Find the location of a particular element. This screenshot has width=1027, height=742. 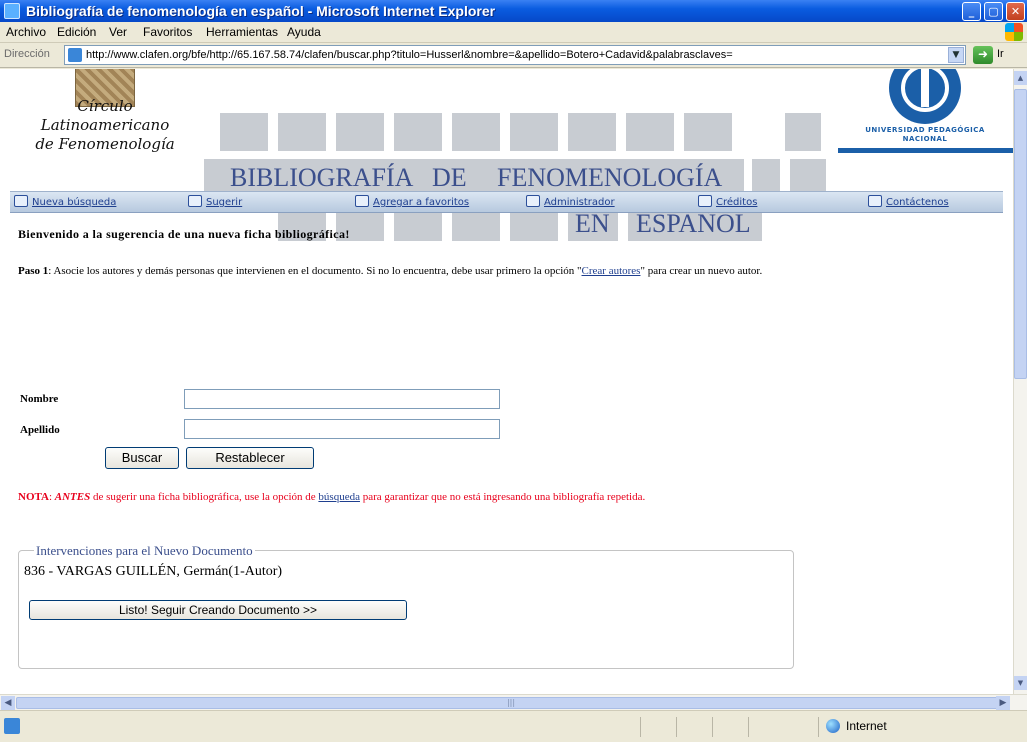

pencil-icon is located at coordinates (21, 201).